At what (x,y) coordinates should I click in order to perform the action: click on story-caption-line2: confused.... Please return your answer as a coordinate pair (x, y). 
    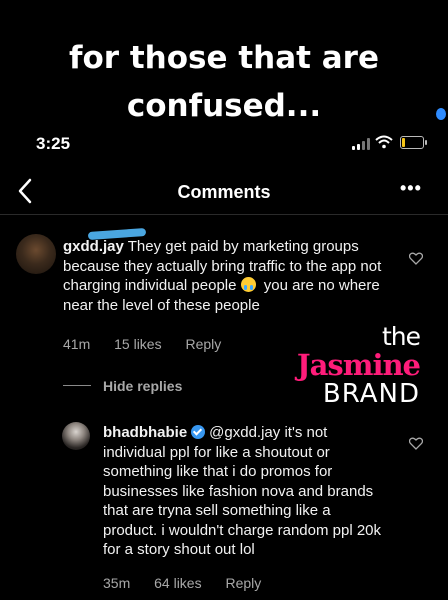
    Looking at the image, I should click on (224, 106).